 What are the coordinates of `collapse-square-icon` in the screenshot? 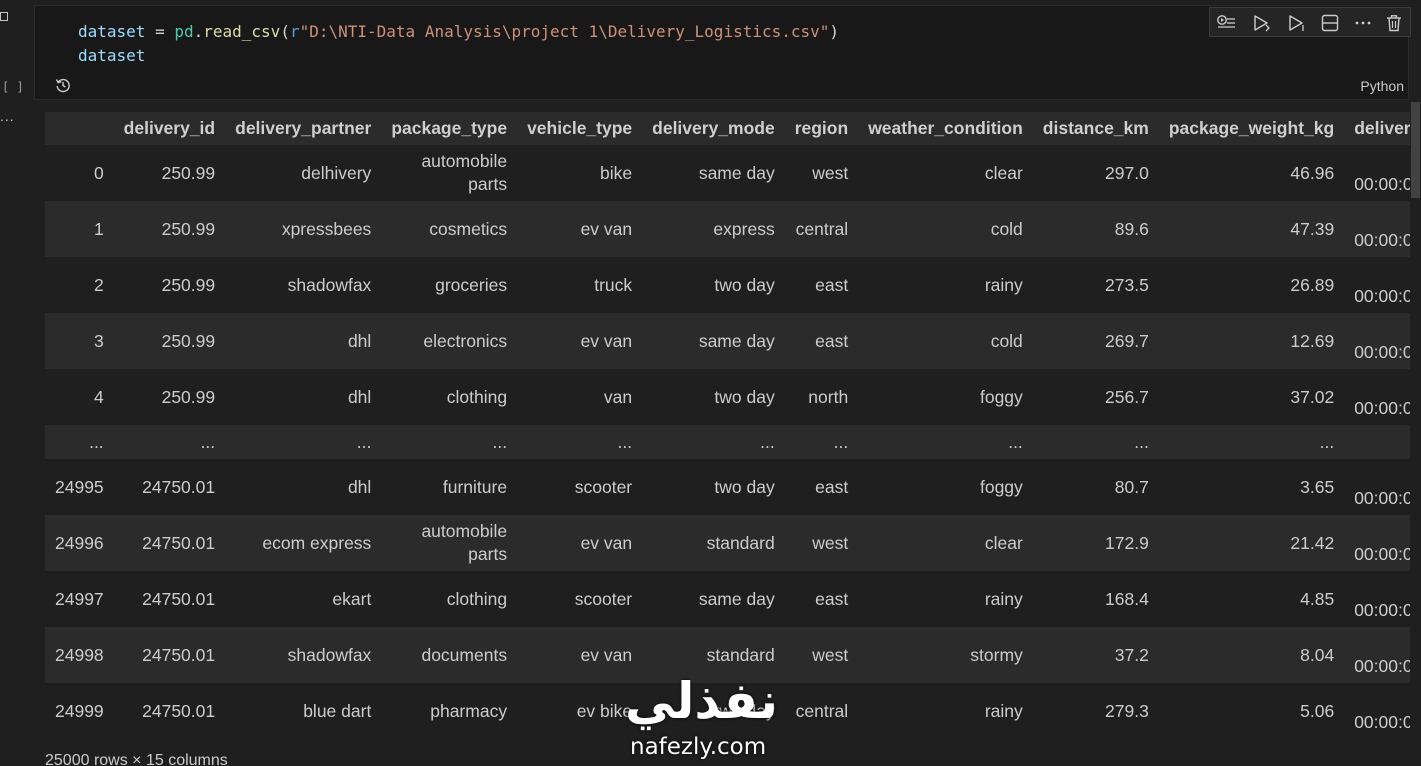 It's located at (4, 16).